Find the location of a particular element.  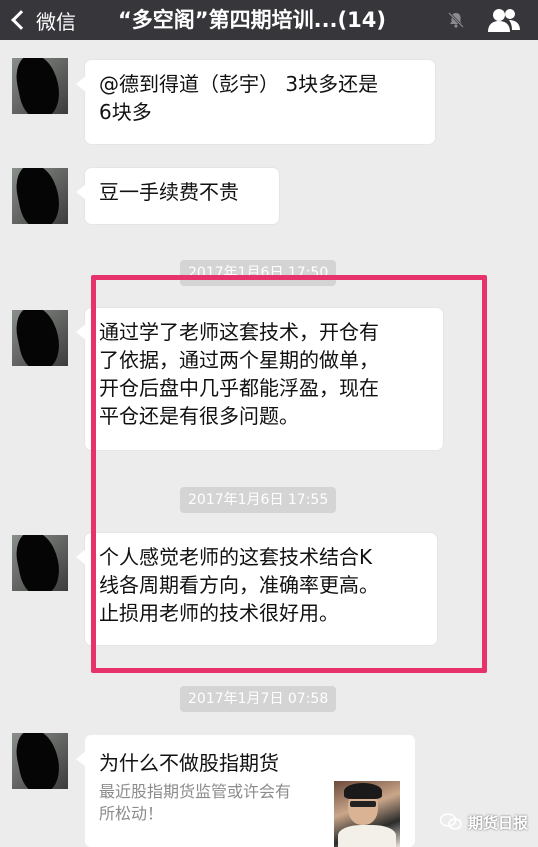

message-bubble: 豆一手续费不贵 is located at coordinates (177, 196).